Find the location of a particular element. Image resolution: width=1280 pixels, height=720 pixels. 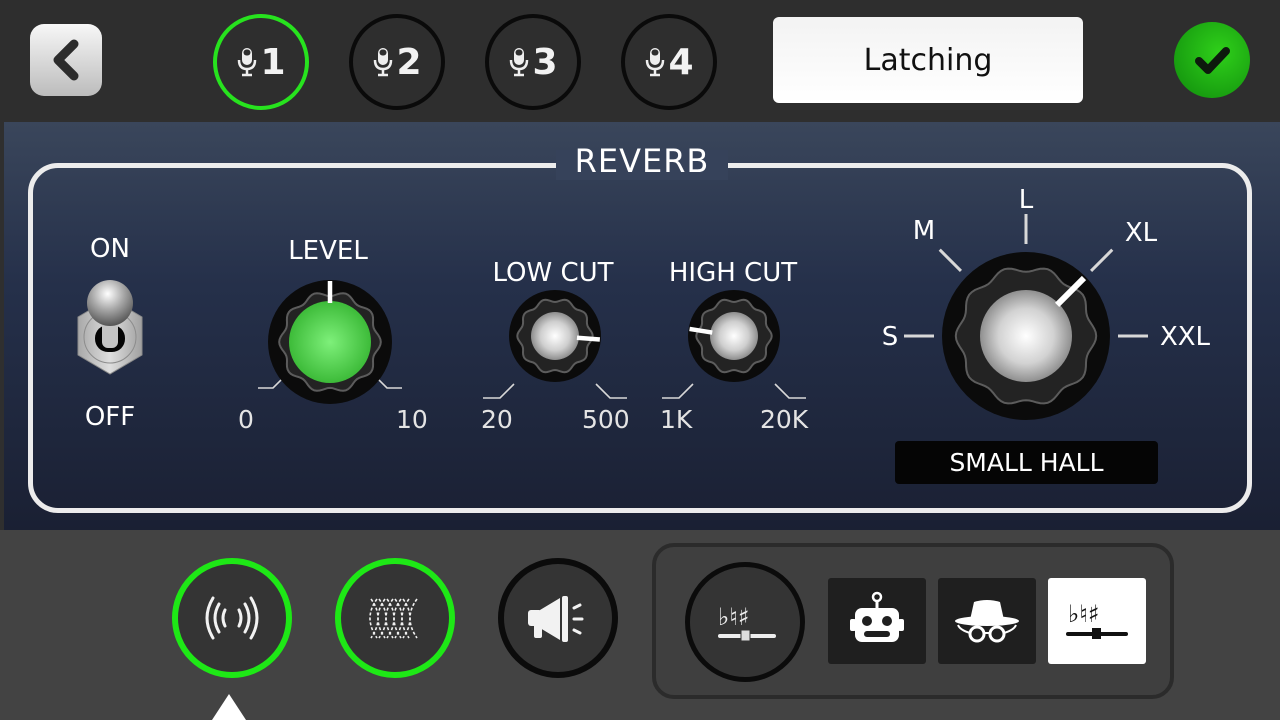

incognito-icon is located at coordinates (987, 621).